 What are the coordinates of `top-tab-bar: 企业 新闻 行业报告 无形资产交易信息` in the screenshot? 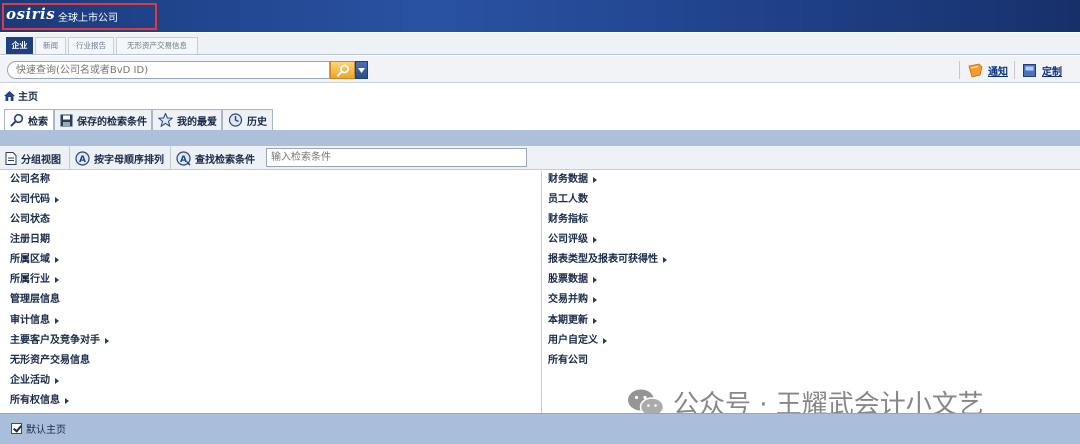 It's located at (540, 44).